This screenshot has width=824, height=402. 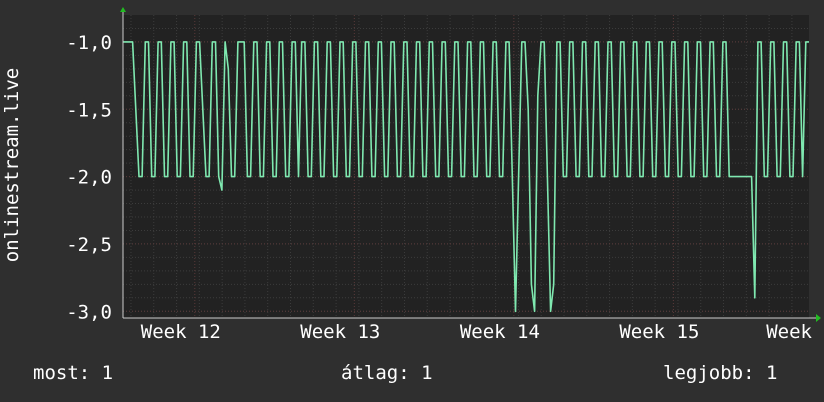 I want to click on x-axis-arrow, so click(x=818, y=318).